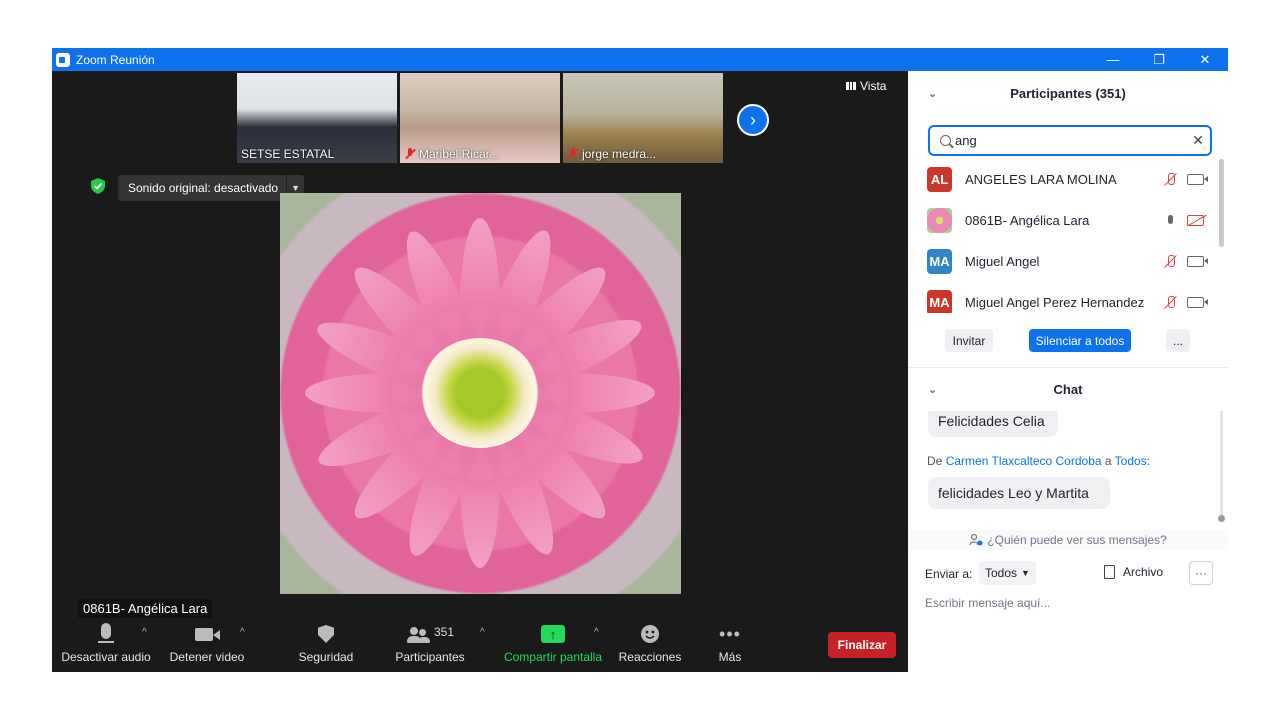 The width and height of the screenshot is (1280, 720). Describe the element at coordinates (993, 424) in the screenshot. I see `chat-message: Felicidades Celia` at that location.